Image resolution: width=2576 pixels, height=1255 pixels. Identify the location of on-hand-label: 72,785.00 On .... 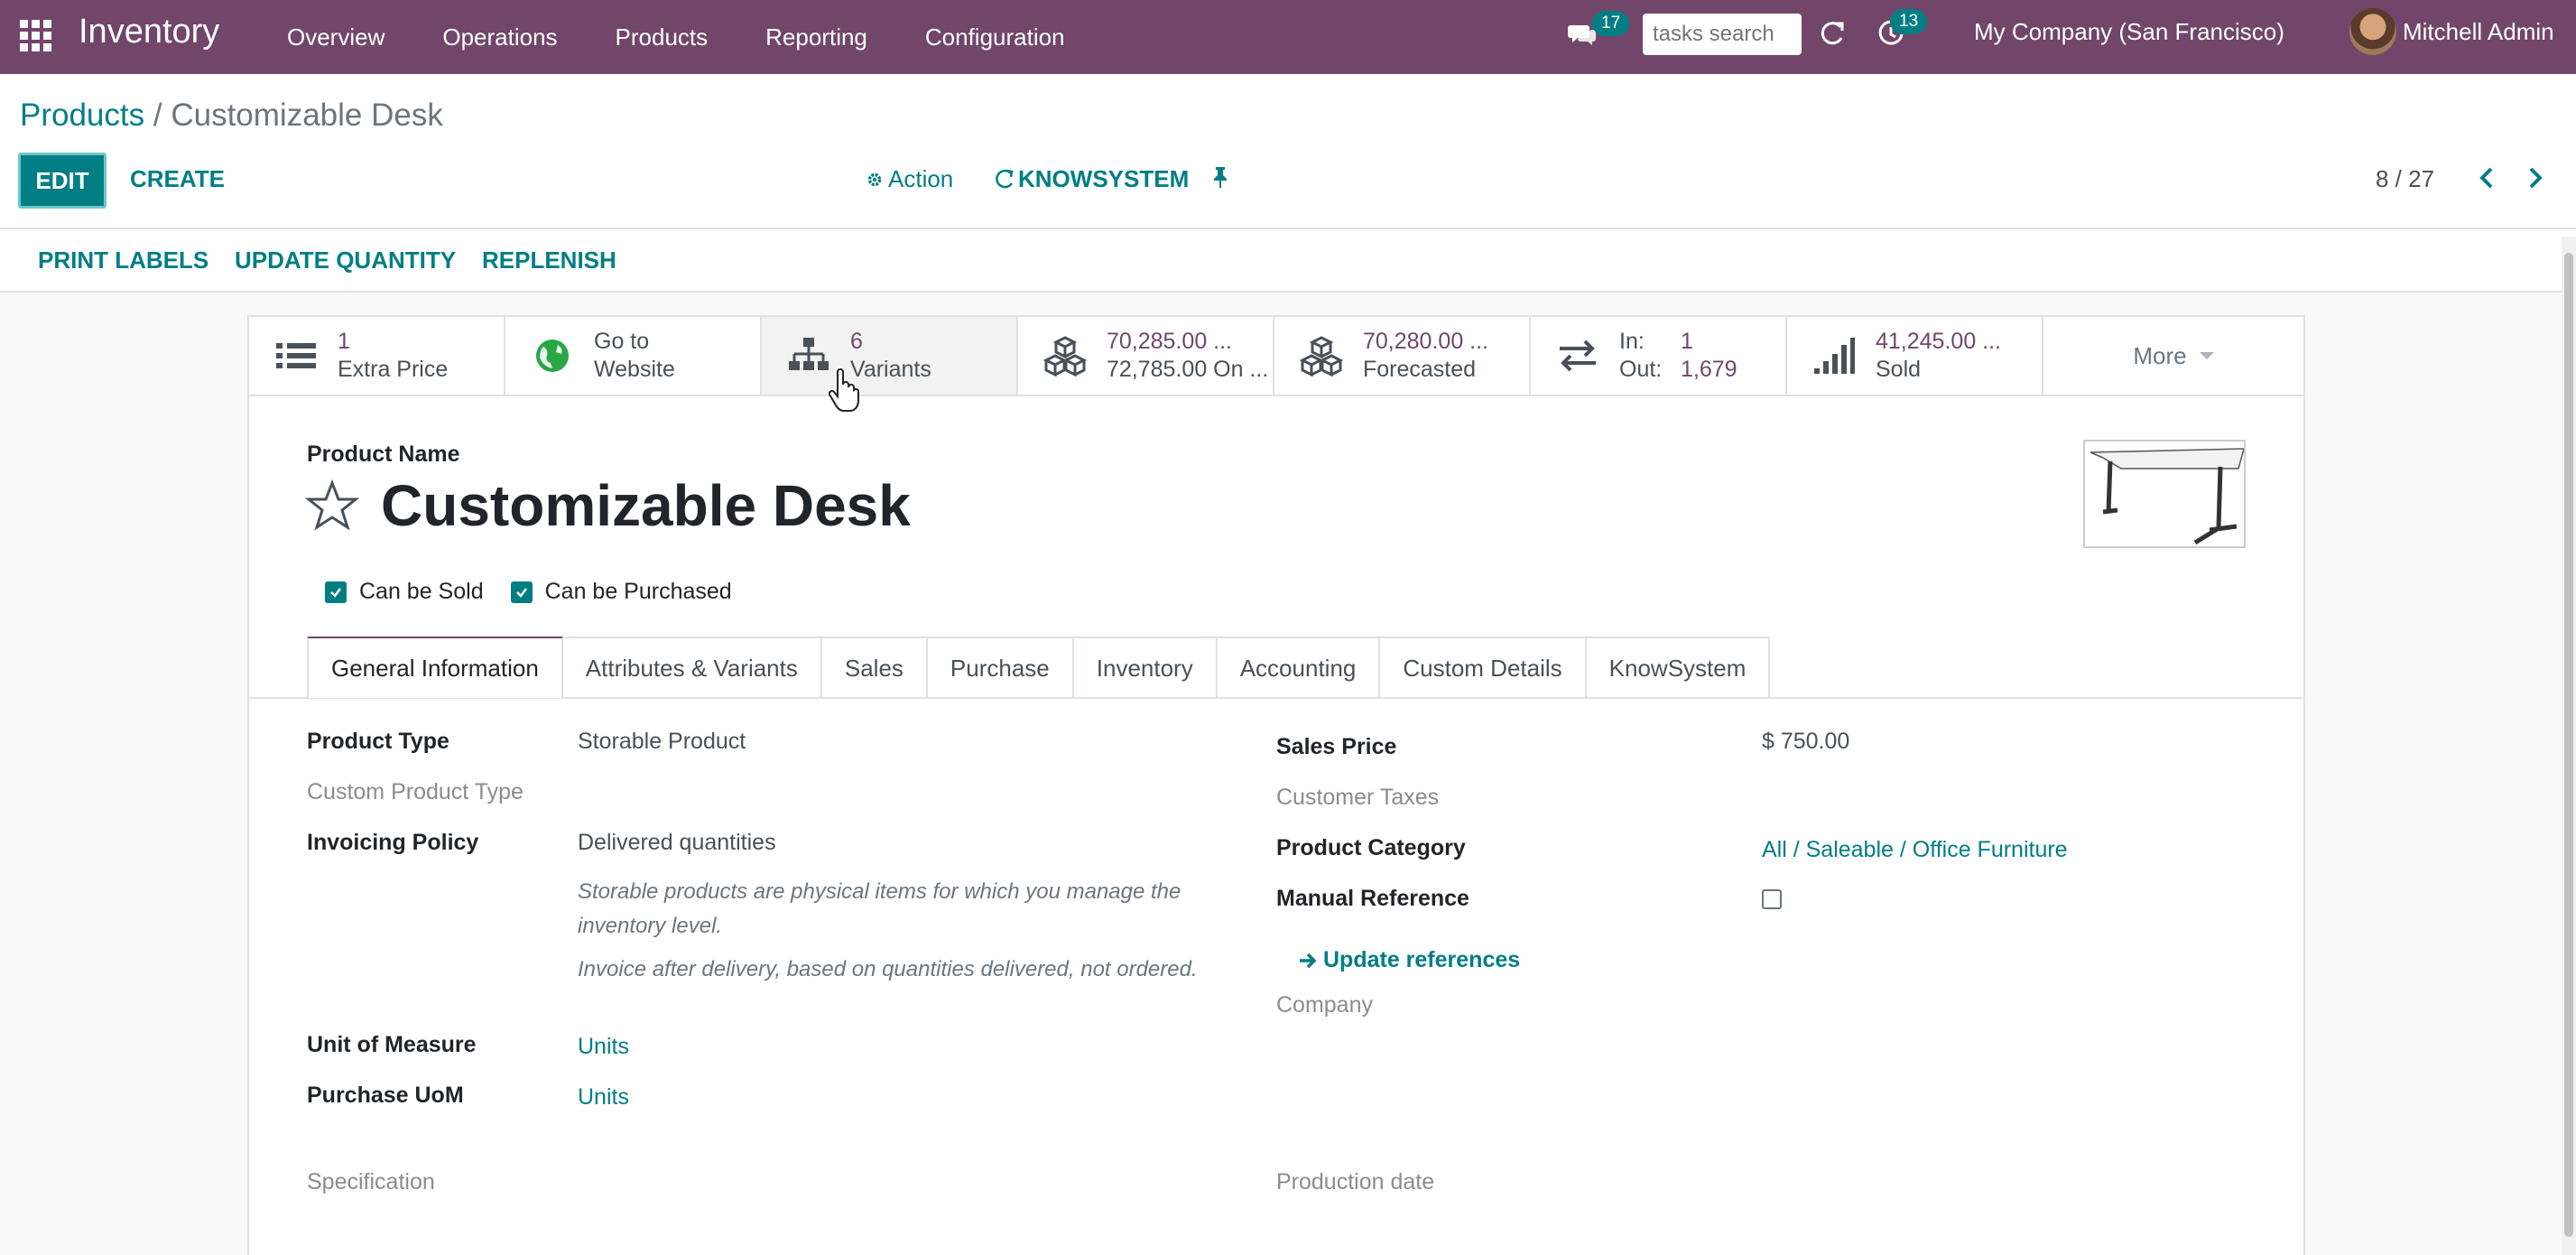
(1188, 369).